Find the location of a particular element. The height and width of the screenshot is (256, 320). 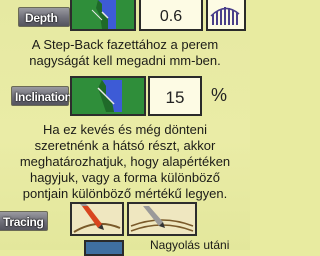

inclination-unit: % is located at coordinates (219, 95).